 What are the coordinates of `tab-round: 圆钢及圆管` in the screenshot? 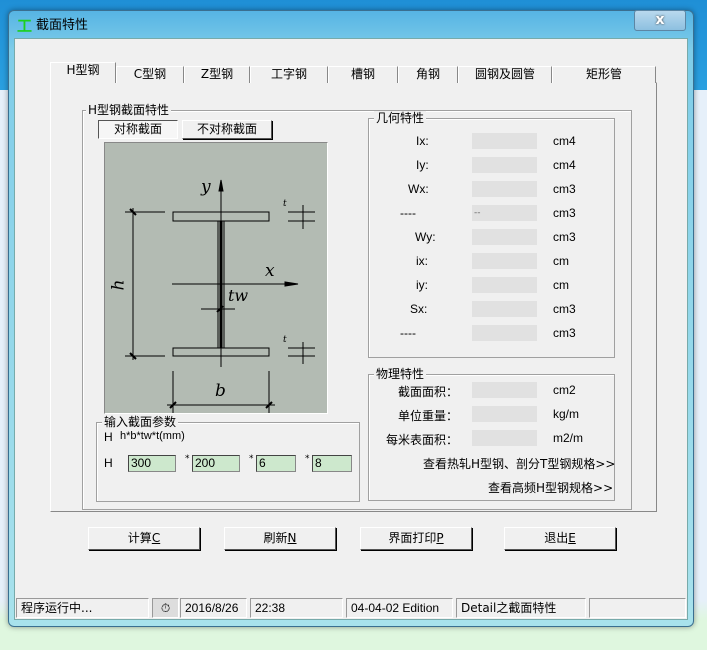 It's located at (505, 74).